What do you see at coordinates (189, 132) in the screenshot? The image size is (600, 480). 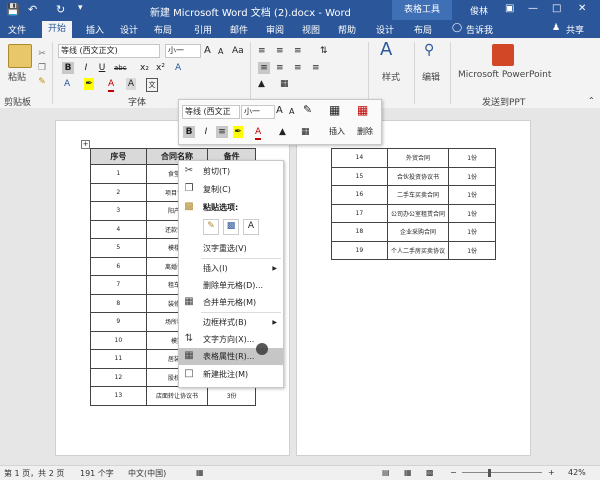 I see `mini-bold-button: B` at bounding box center [189, 132].